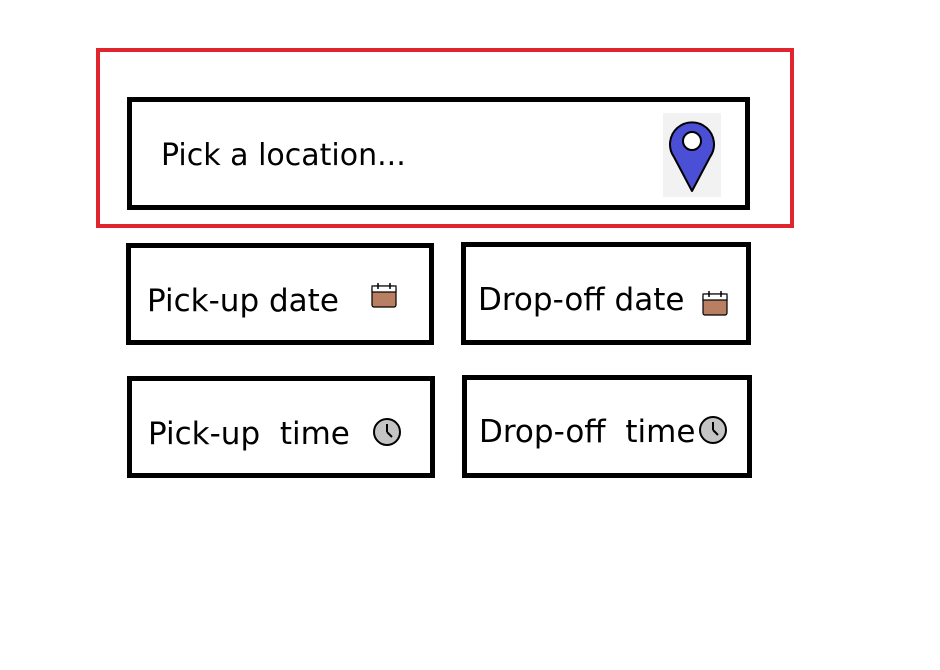 This screenshot has height=670, width=940. Describe the element at coordinates (692, 157) in the screenshot. I see `map-pin-icon` at that location.